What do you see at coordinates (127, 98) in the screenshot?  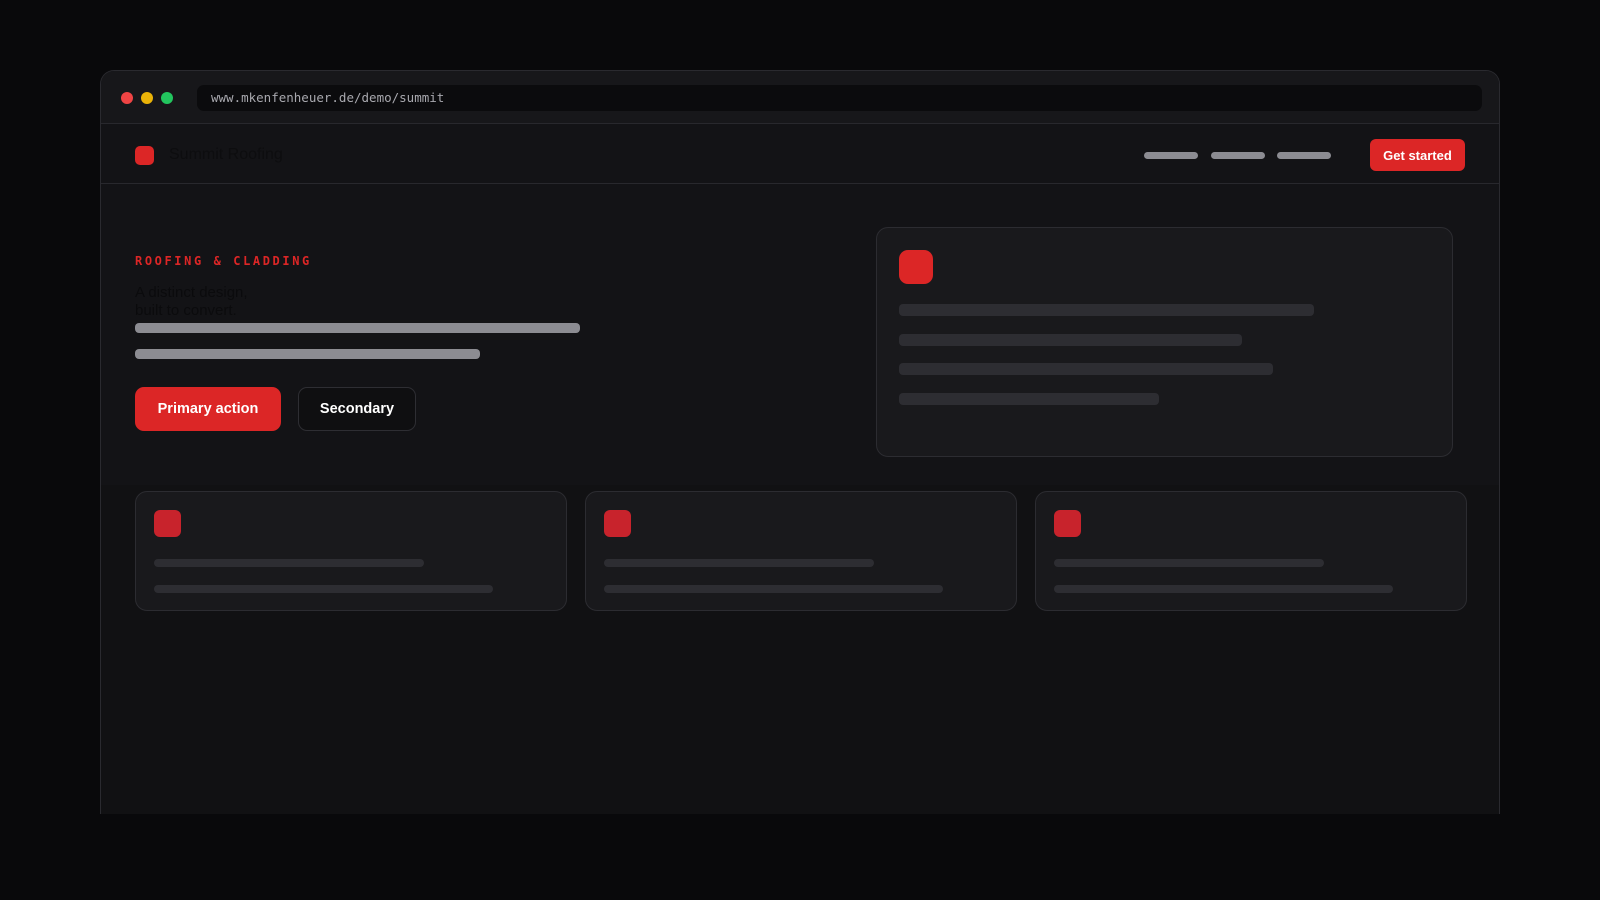 I see `close-window-dot` at bounding box center [127, 98].